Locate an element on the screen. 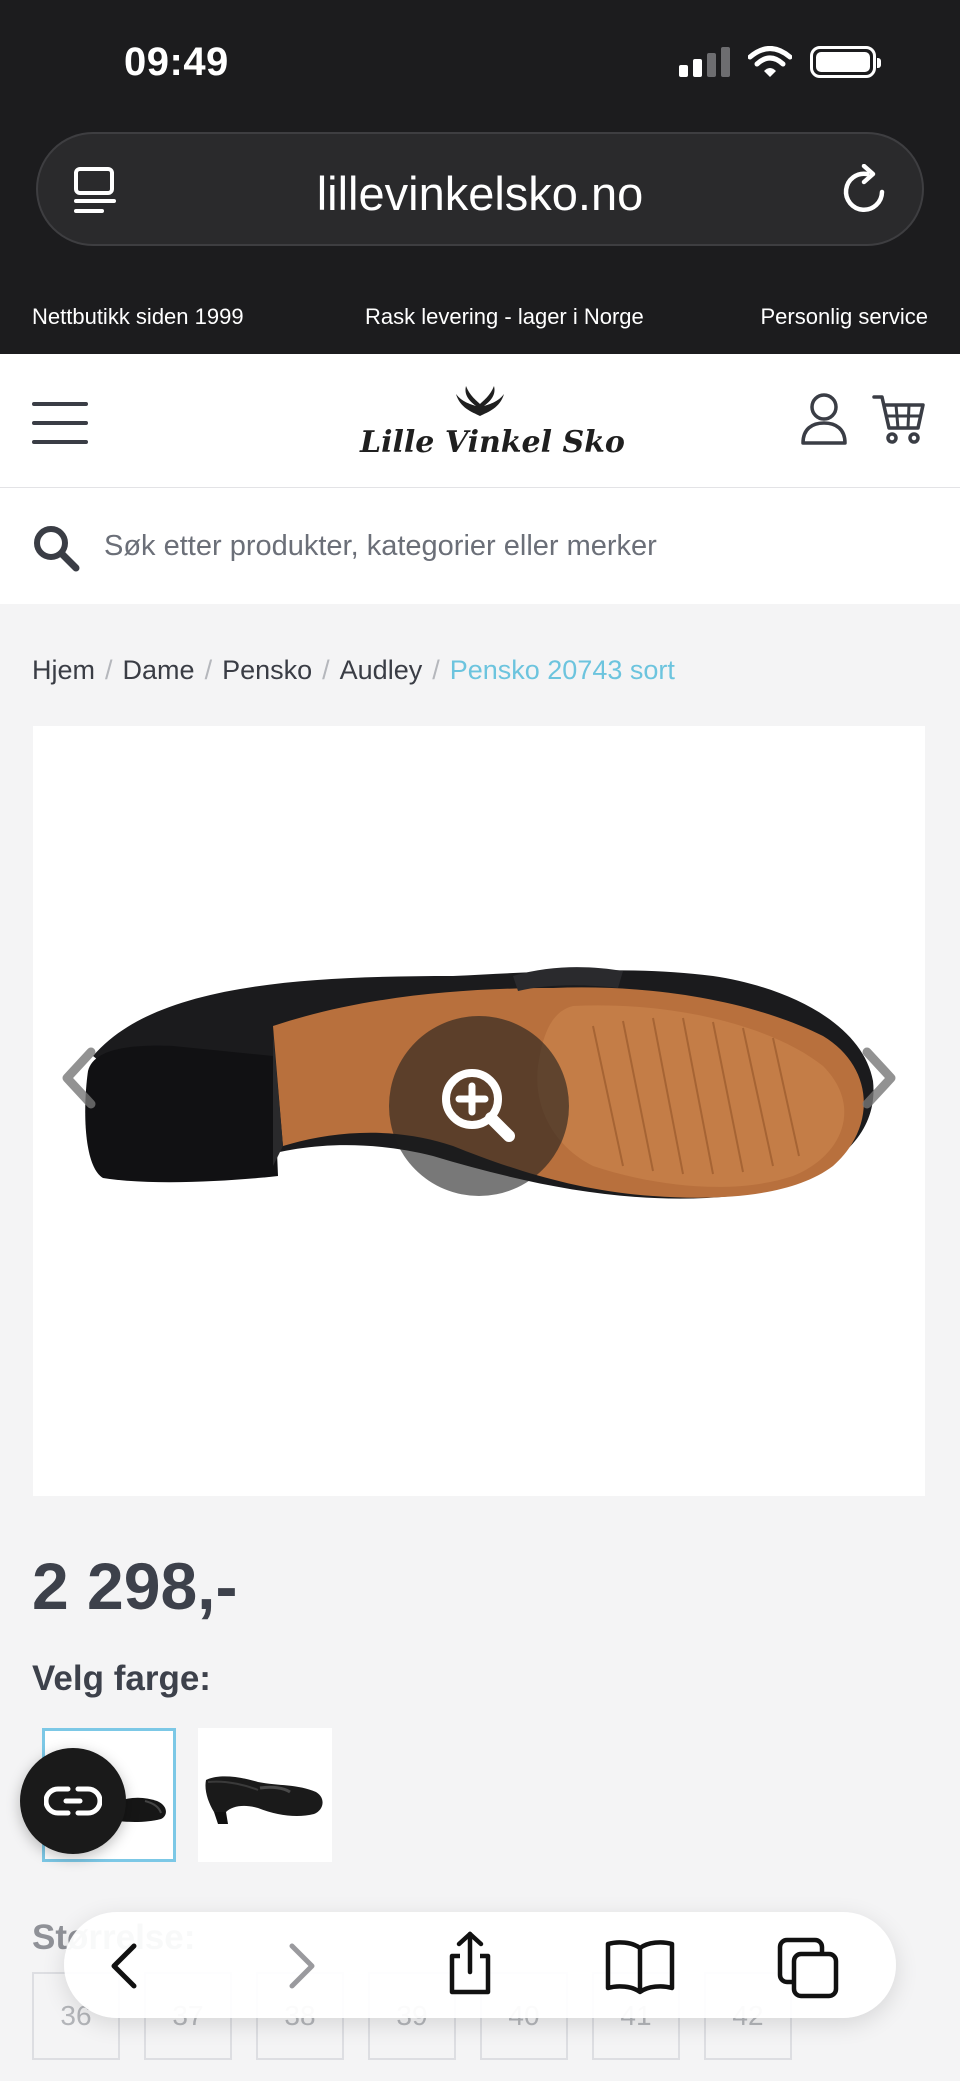 The width and height of the screenshot is (960, 2081). browser-toolbar is located at coordinates (480, 1965).